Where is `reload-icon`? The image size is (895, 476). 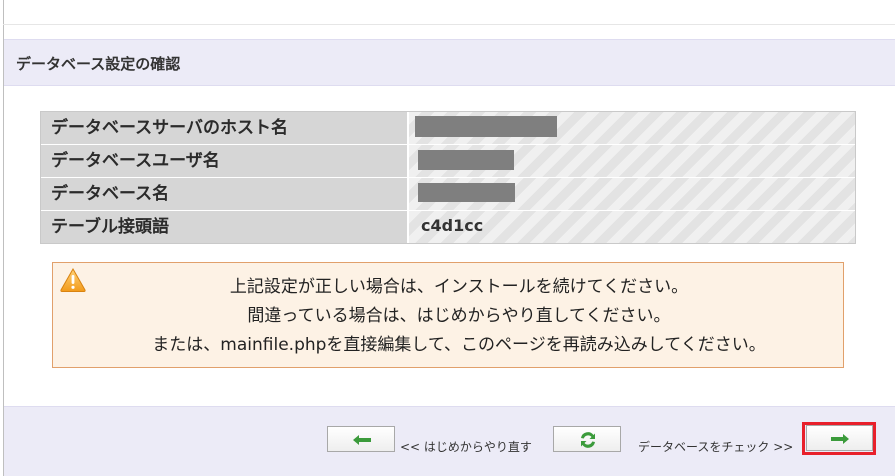
reload-icon is located at coordinates (588, 440).